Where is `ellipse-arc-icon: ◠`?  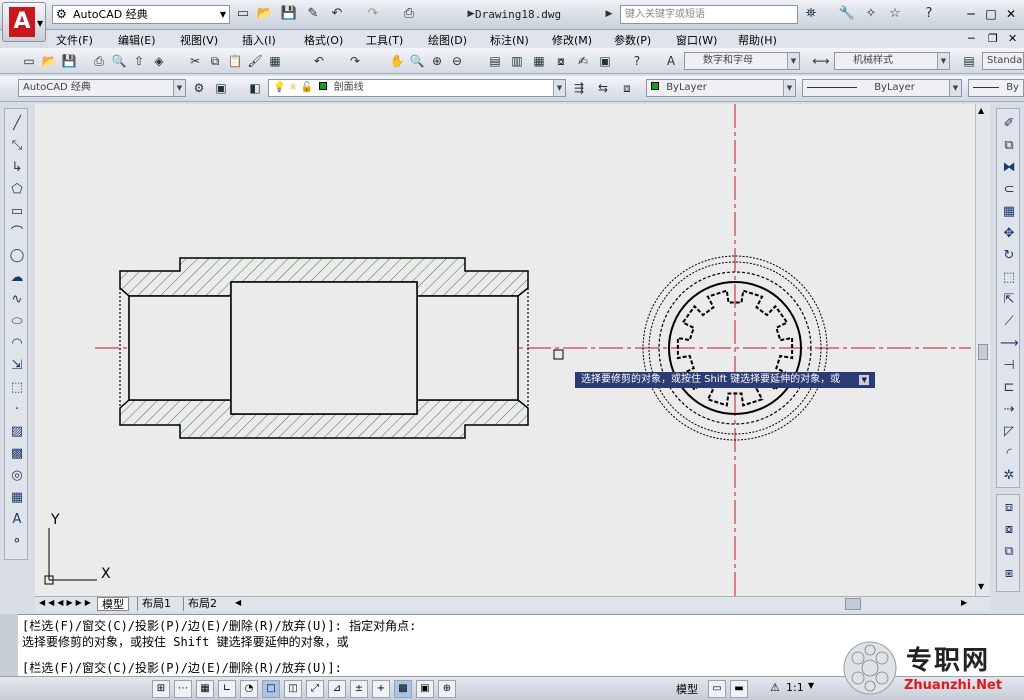
ellipse-arc-icon: ◠ is located at coordinates (17, 344).